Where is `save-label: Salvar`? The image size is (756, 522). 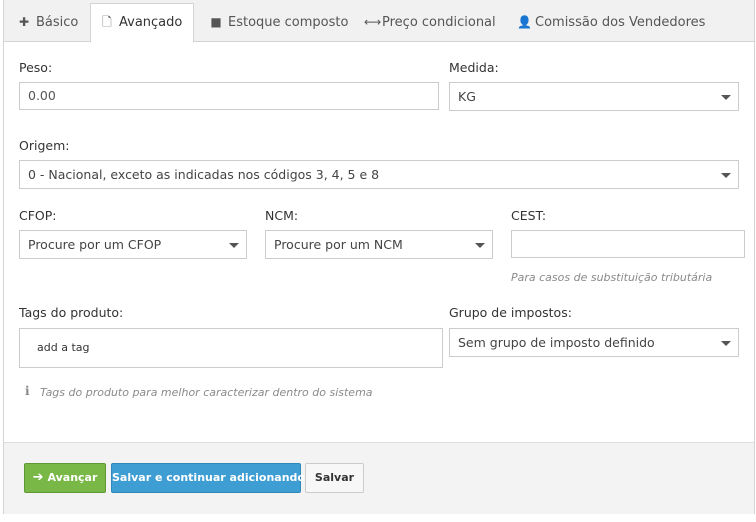
save-label: Salvar is located at coordinates (334, 477).